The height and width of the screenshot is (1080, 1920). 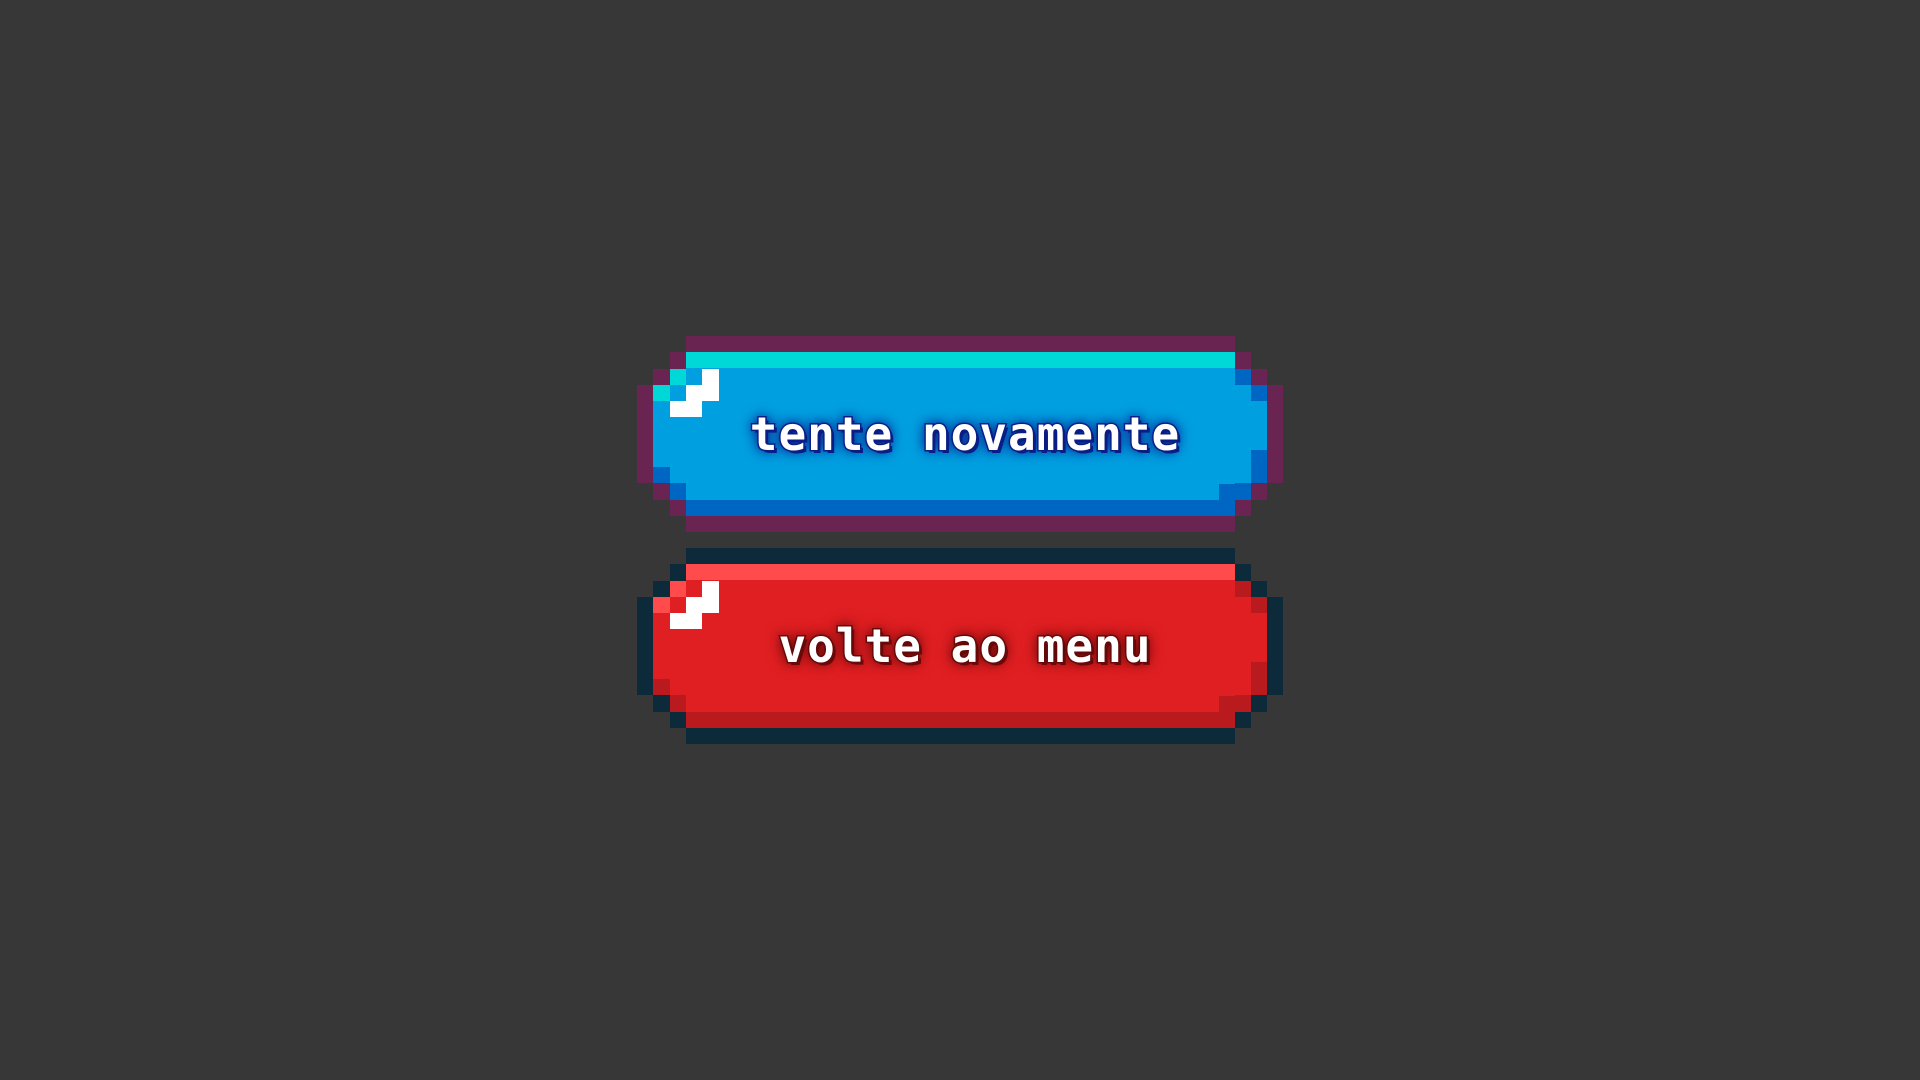 What do you see at coordinates (960, 646) in the screenshot?
I see `back-to-menu-button: volte ao menu` at bounding box center [960, 646].